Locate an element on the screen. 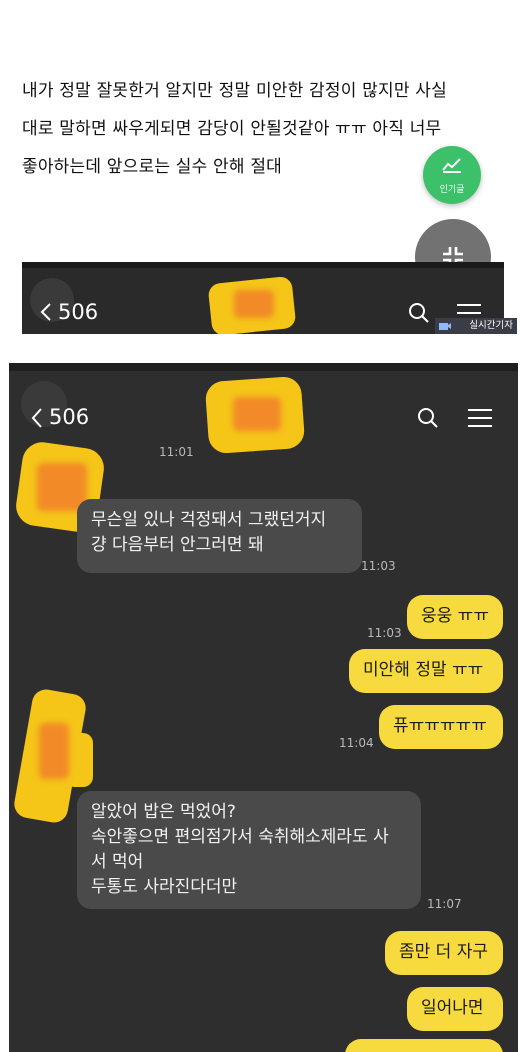 The width and height of the screenshot is (526, 1052). message-bubble-outgoing: 일어나면 is located at coordinates (455, 1009).